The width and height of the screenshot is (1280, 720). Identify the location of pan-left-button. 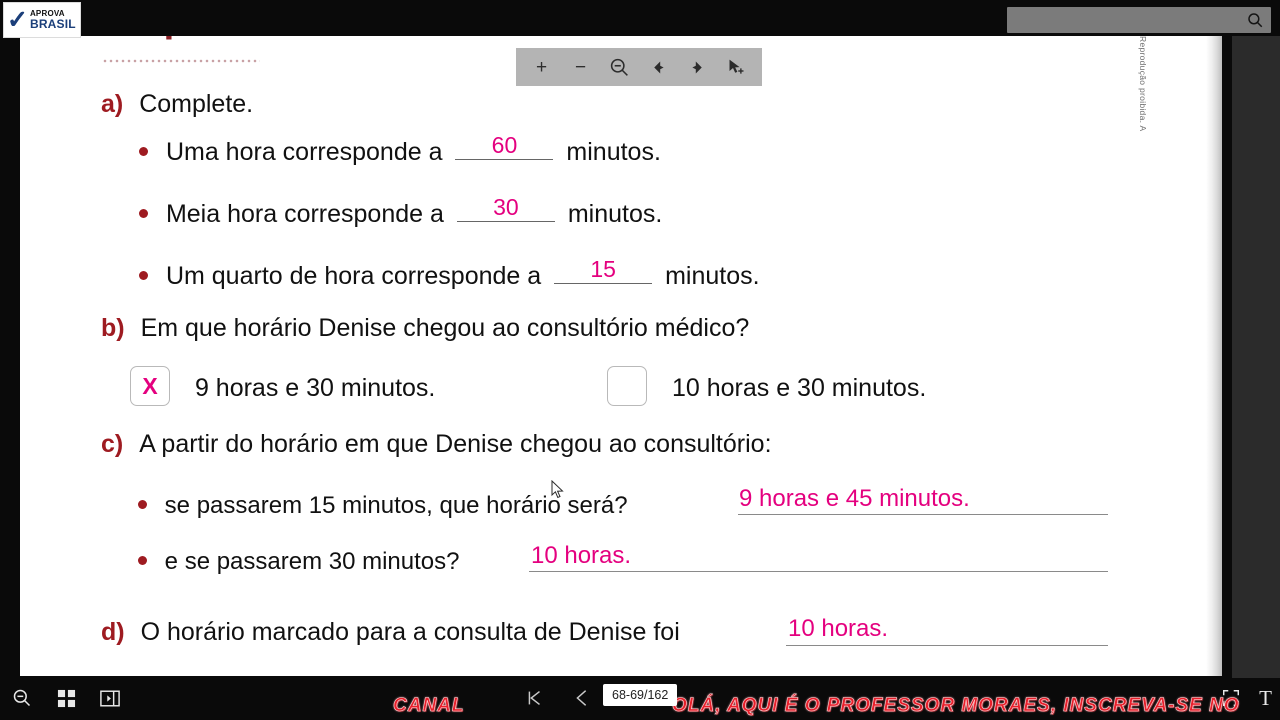
(659, 67).